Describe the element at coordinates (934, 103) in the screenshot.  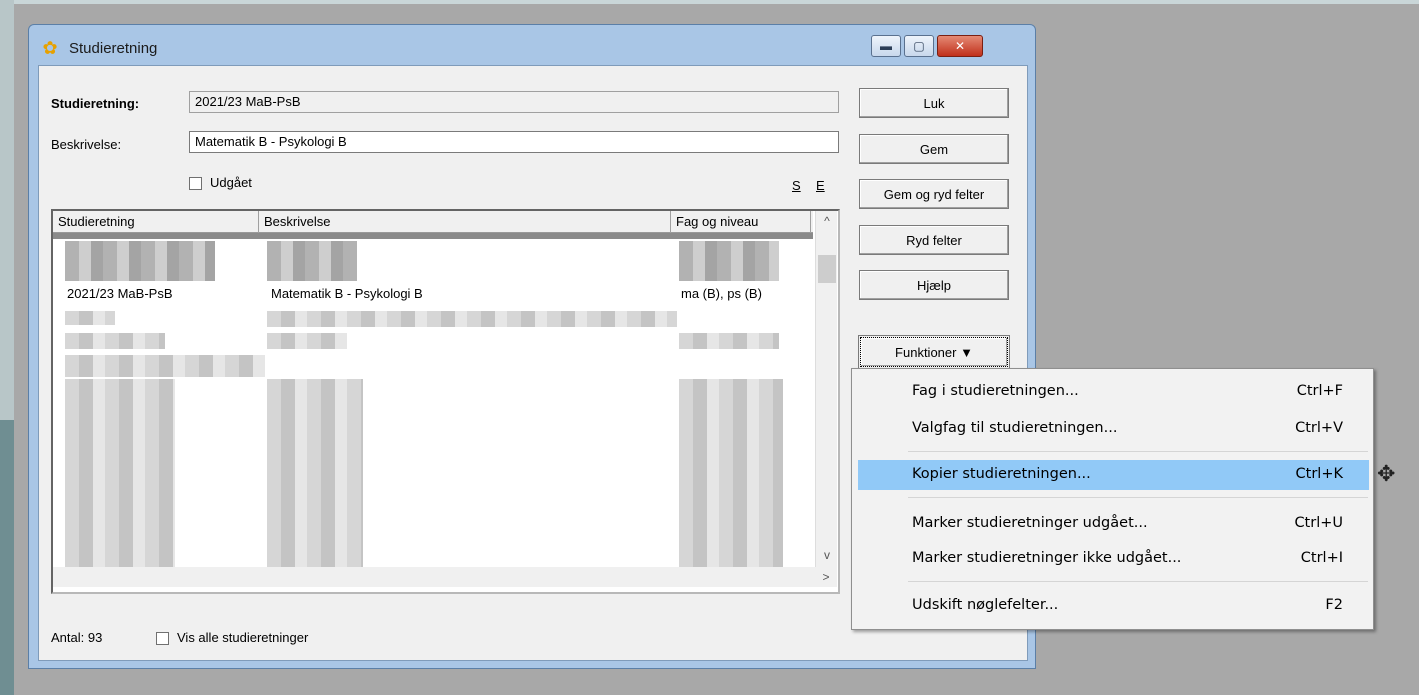
I see `luk-button: Luk` at that location.